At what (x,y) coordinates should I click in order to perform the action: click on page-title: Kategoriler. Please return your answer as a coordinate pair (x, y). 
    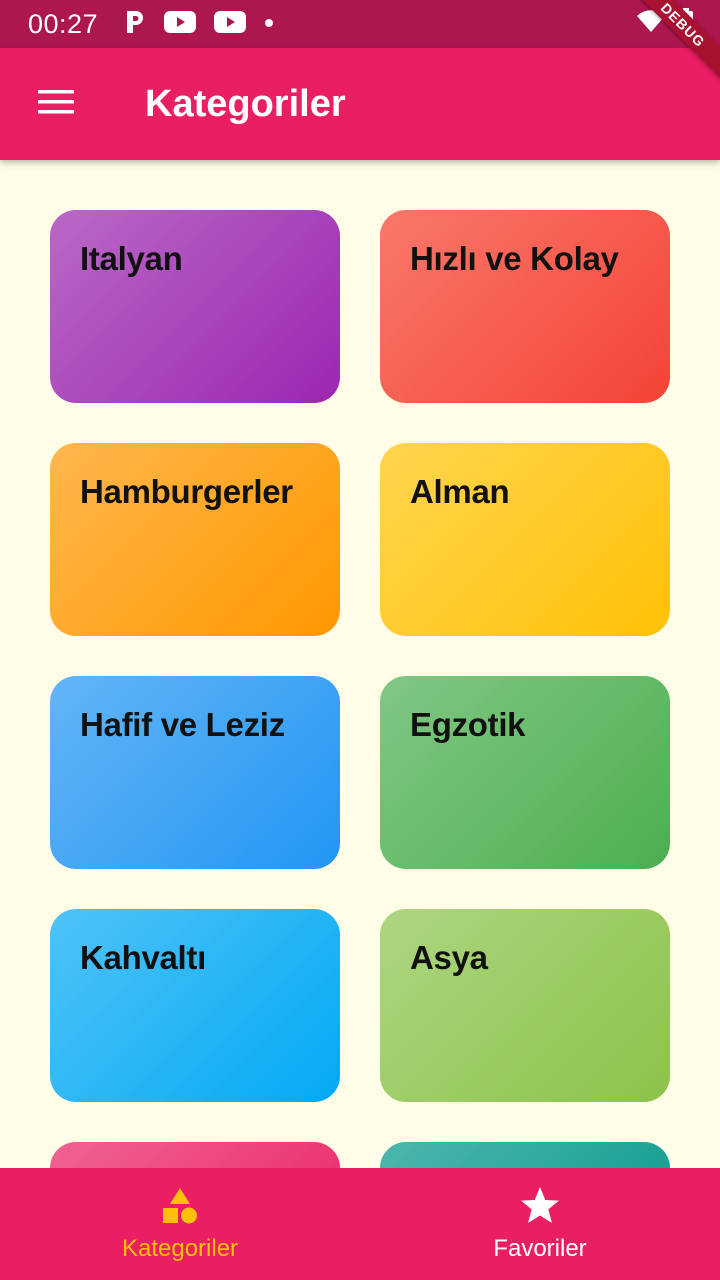
    Looking at the image, I should click on (245, 103).